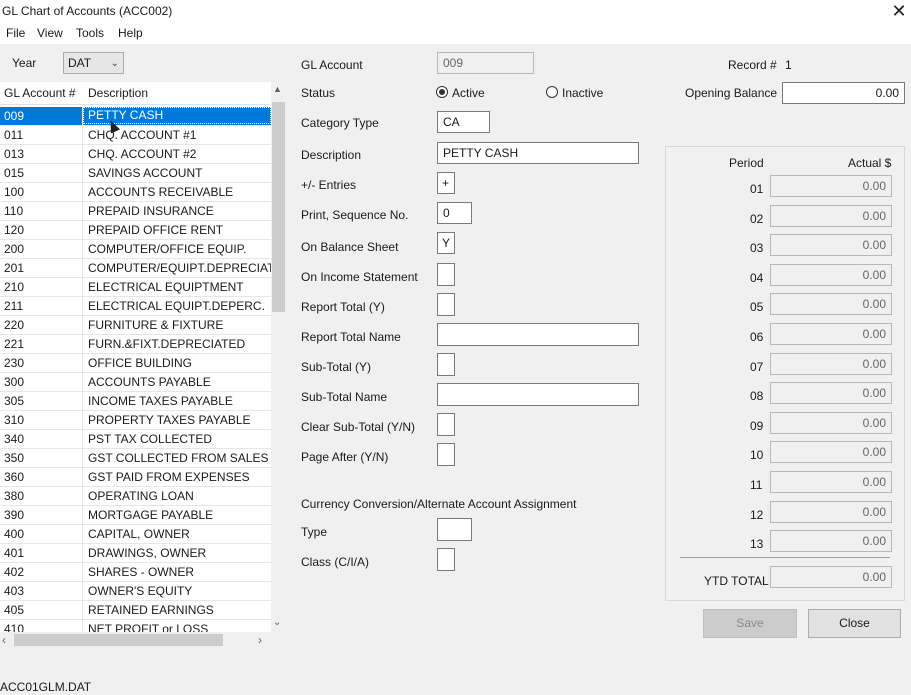 The height and width of the screenshot is (695, 911). What do you see at coordinates (335, 562) in the screenshot?
I see `class-label: Class (C/I/A)` at bounding box center [335, 562].